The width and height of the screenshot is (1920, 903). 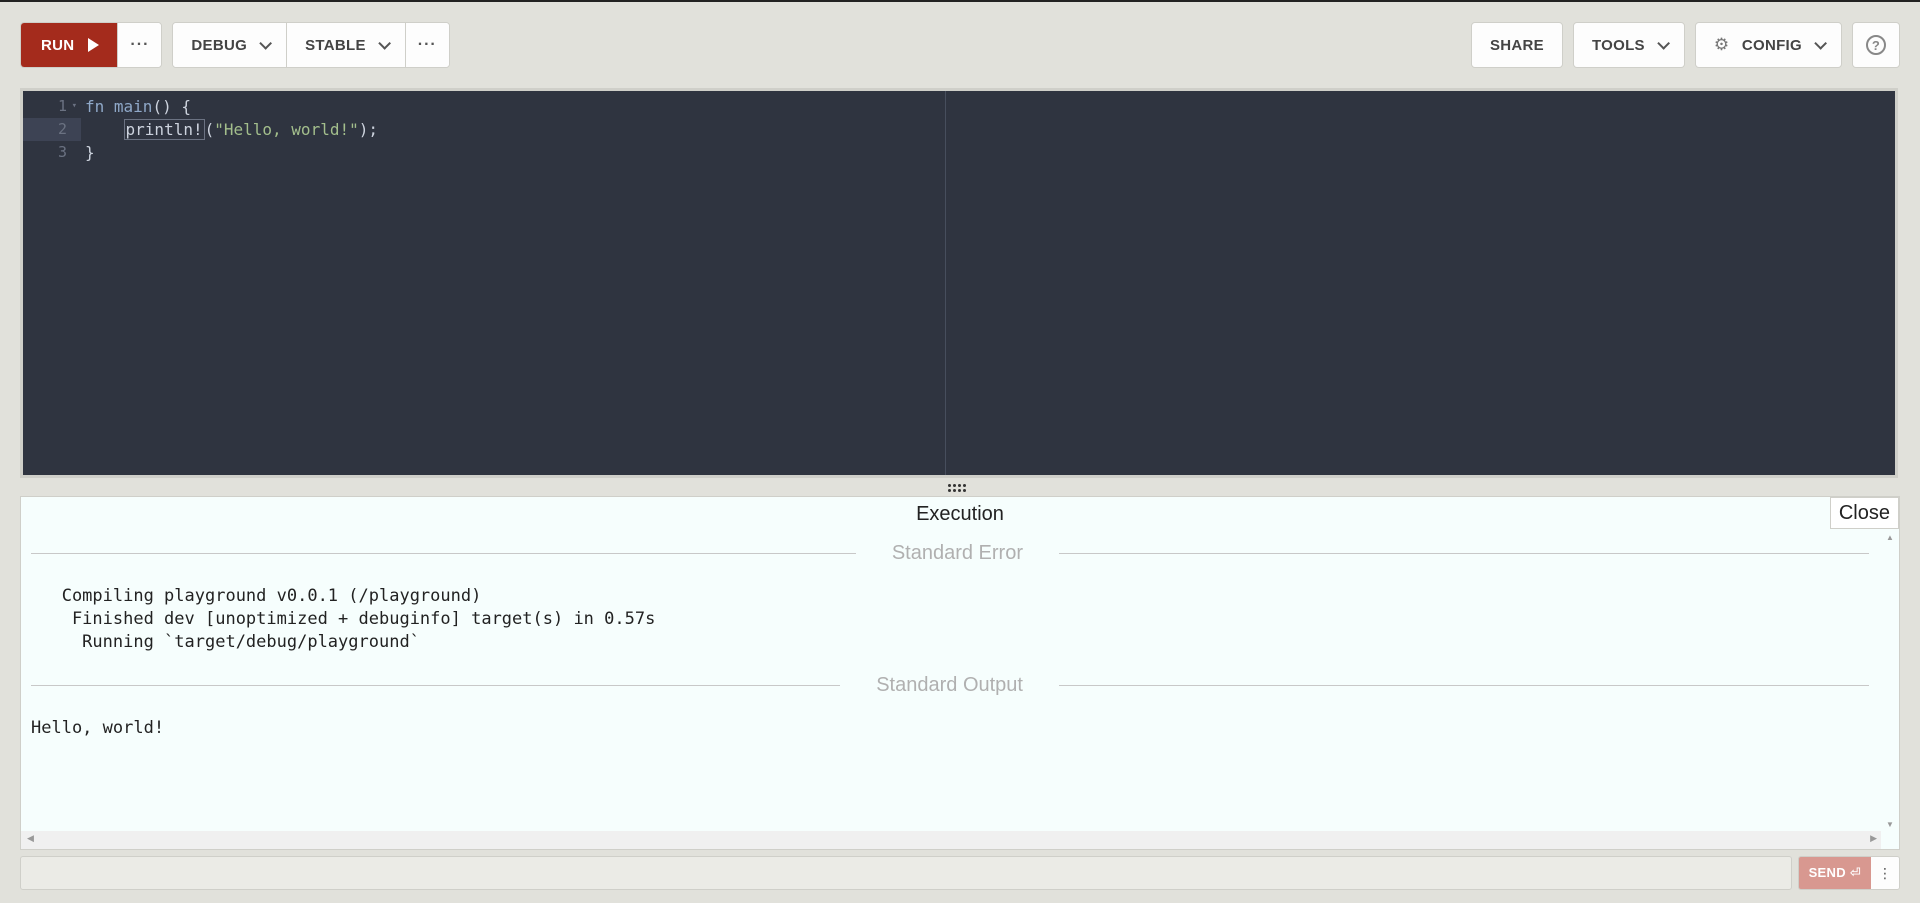 I want to click on toolbar-left: RUN ··· DEBUG STABLE ···, so click(x=235, y=45).